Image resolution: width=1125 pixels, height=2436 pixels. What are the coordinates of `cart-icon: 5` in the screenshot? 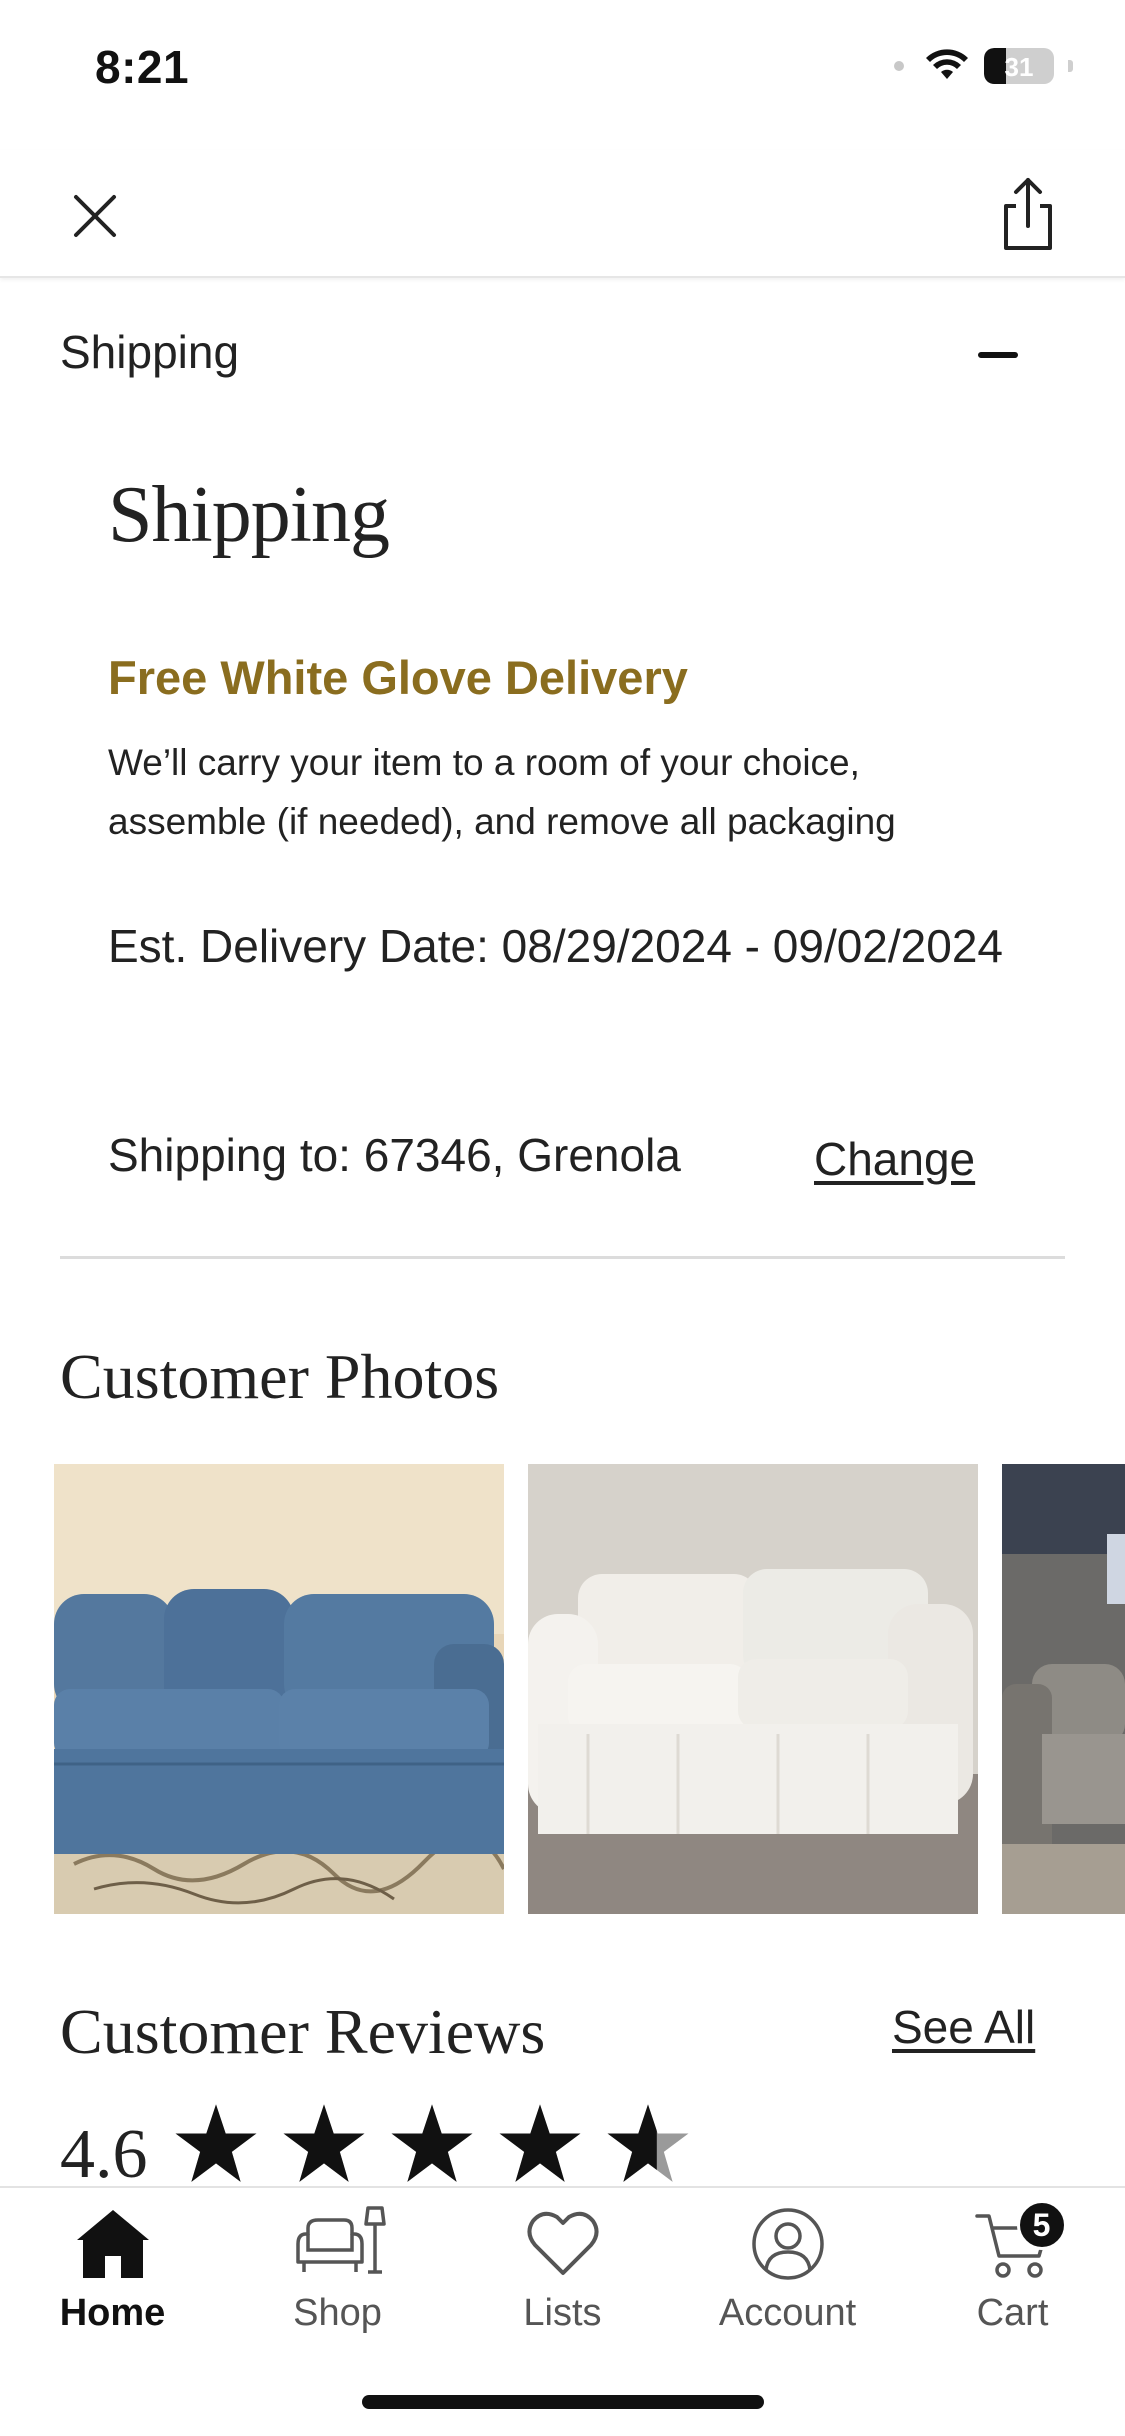 It's located at (1016, 2242).